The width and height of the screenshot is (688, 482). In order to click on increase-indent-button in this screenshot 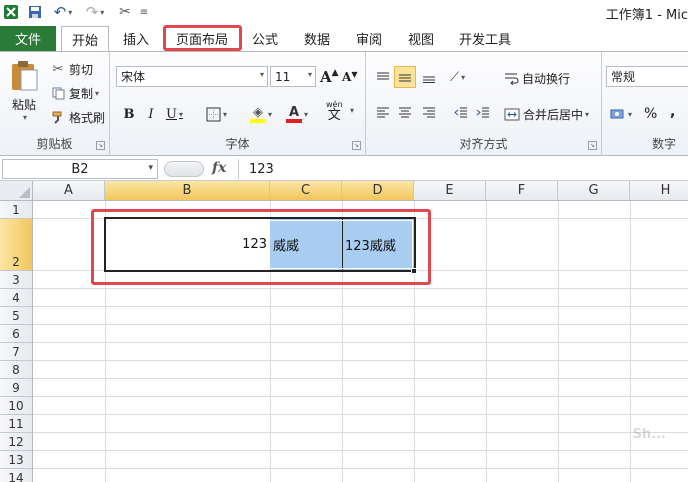, I will do `click(483, 113)`.